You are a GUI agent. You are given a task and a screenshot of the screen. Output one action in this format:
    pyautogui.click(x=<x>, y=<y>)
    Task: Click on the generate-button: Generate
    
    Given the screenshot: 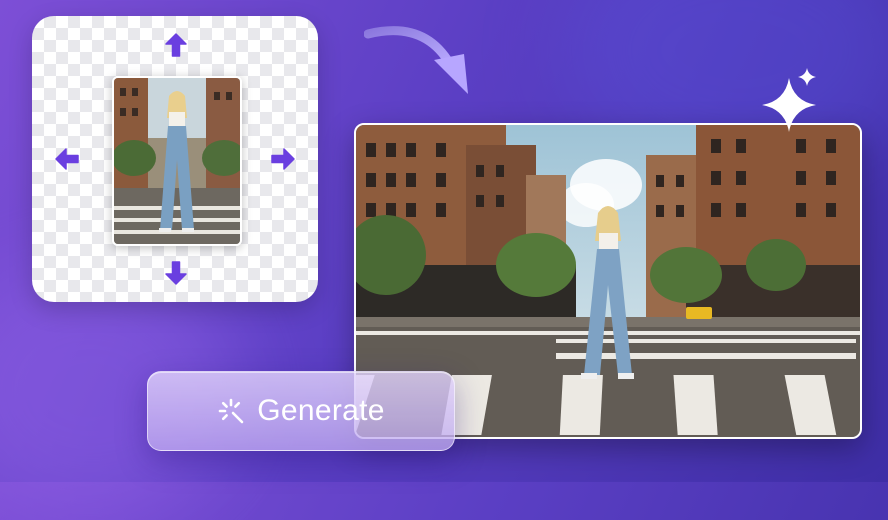 What is the action you would take?
    pyautogui.click(x=301, y=411)
    